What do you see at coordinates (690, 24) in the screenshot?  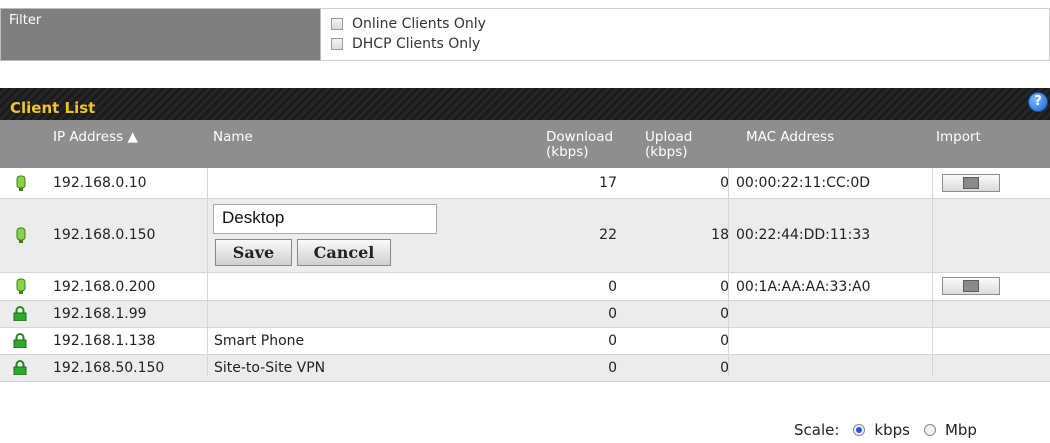 I see `online-clients-only-option: Online Clients Only` at bounding box center [690, 24].